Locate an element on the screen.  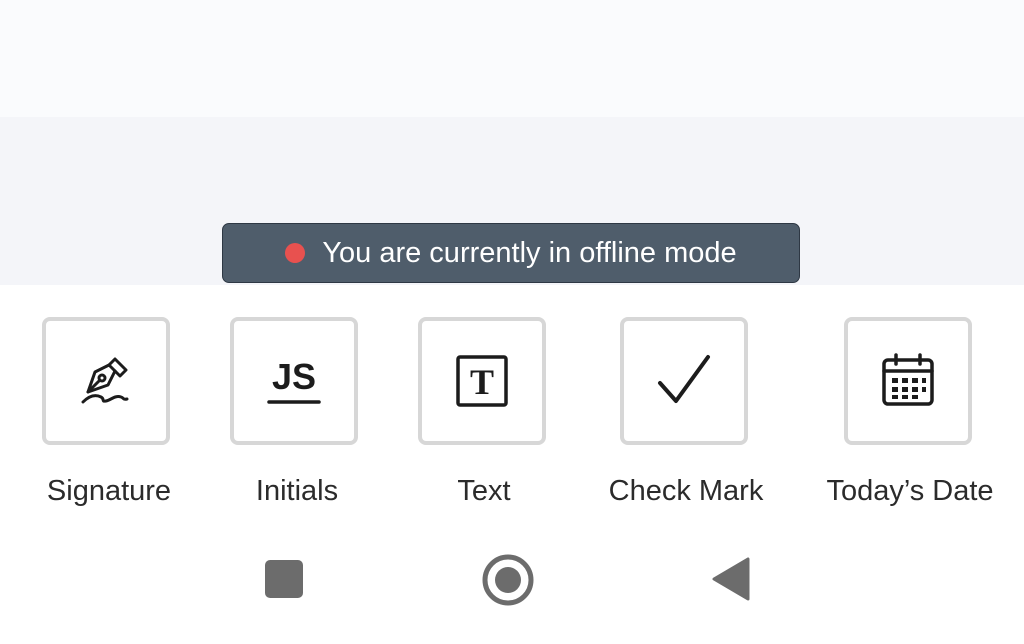
initials-icon: JS is located at coordinates (294, 380).